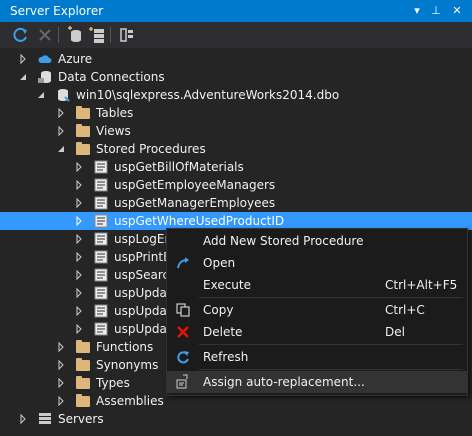 Image resolution: width=472 pixels, height=436 pixels. Describe the element at coordinates (236, 419) in the screenshot. I see `tree-node-servers: Servers` at that location.